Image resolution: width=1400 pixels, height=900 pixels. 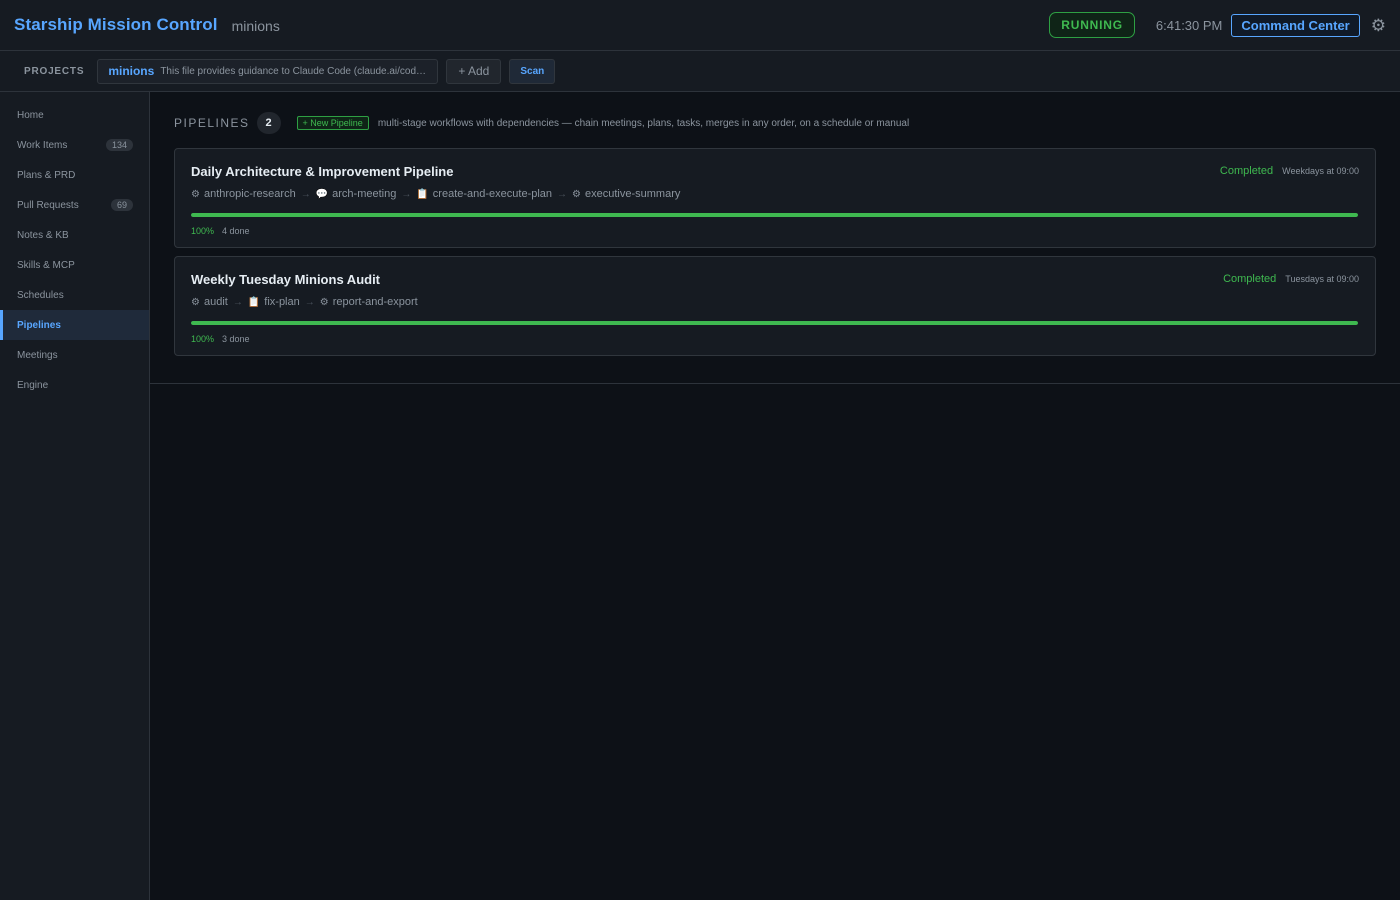 What do you see at coordinates (33, 385) in the screenshot?
I see `sidebar-item-label: Engine` at bounding box center [33, 385].